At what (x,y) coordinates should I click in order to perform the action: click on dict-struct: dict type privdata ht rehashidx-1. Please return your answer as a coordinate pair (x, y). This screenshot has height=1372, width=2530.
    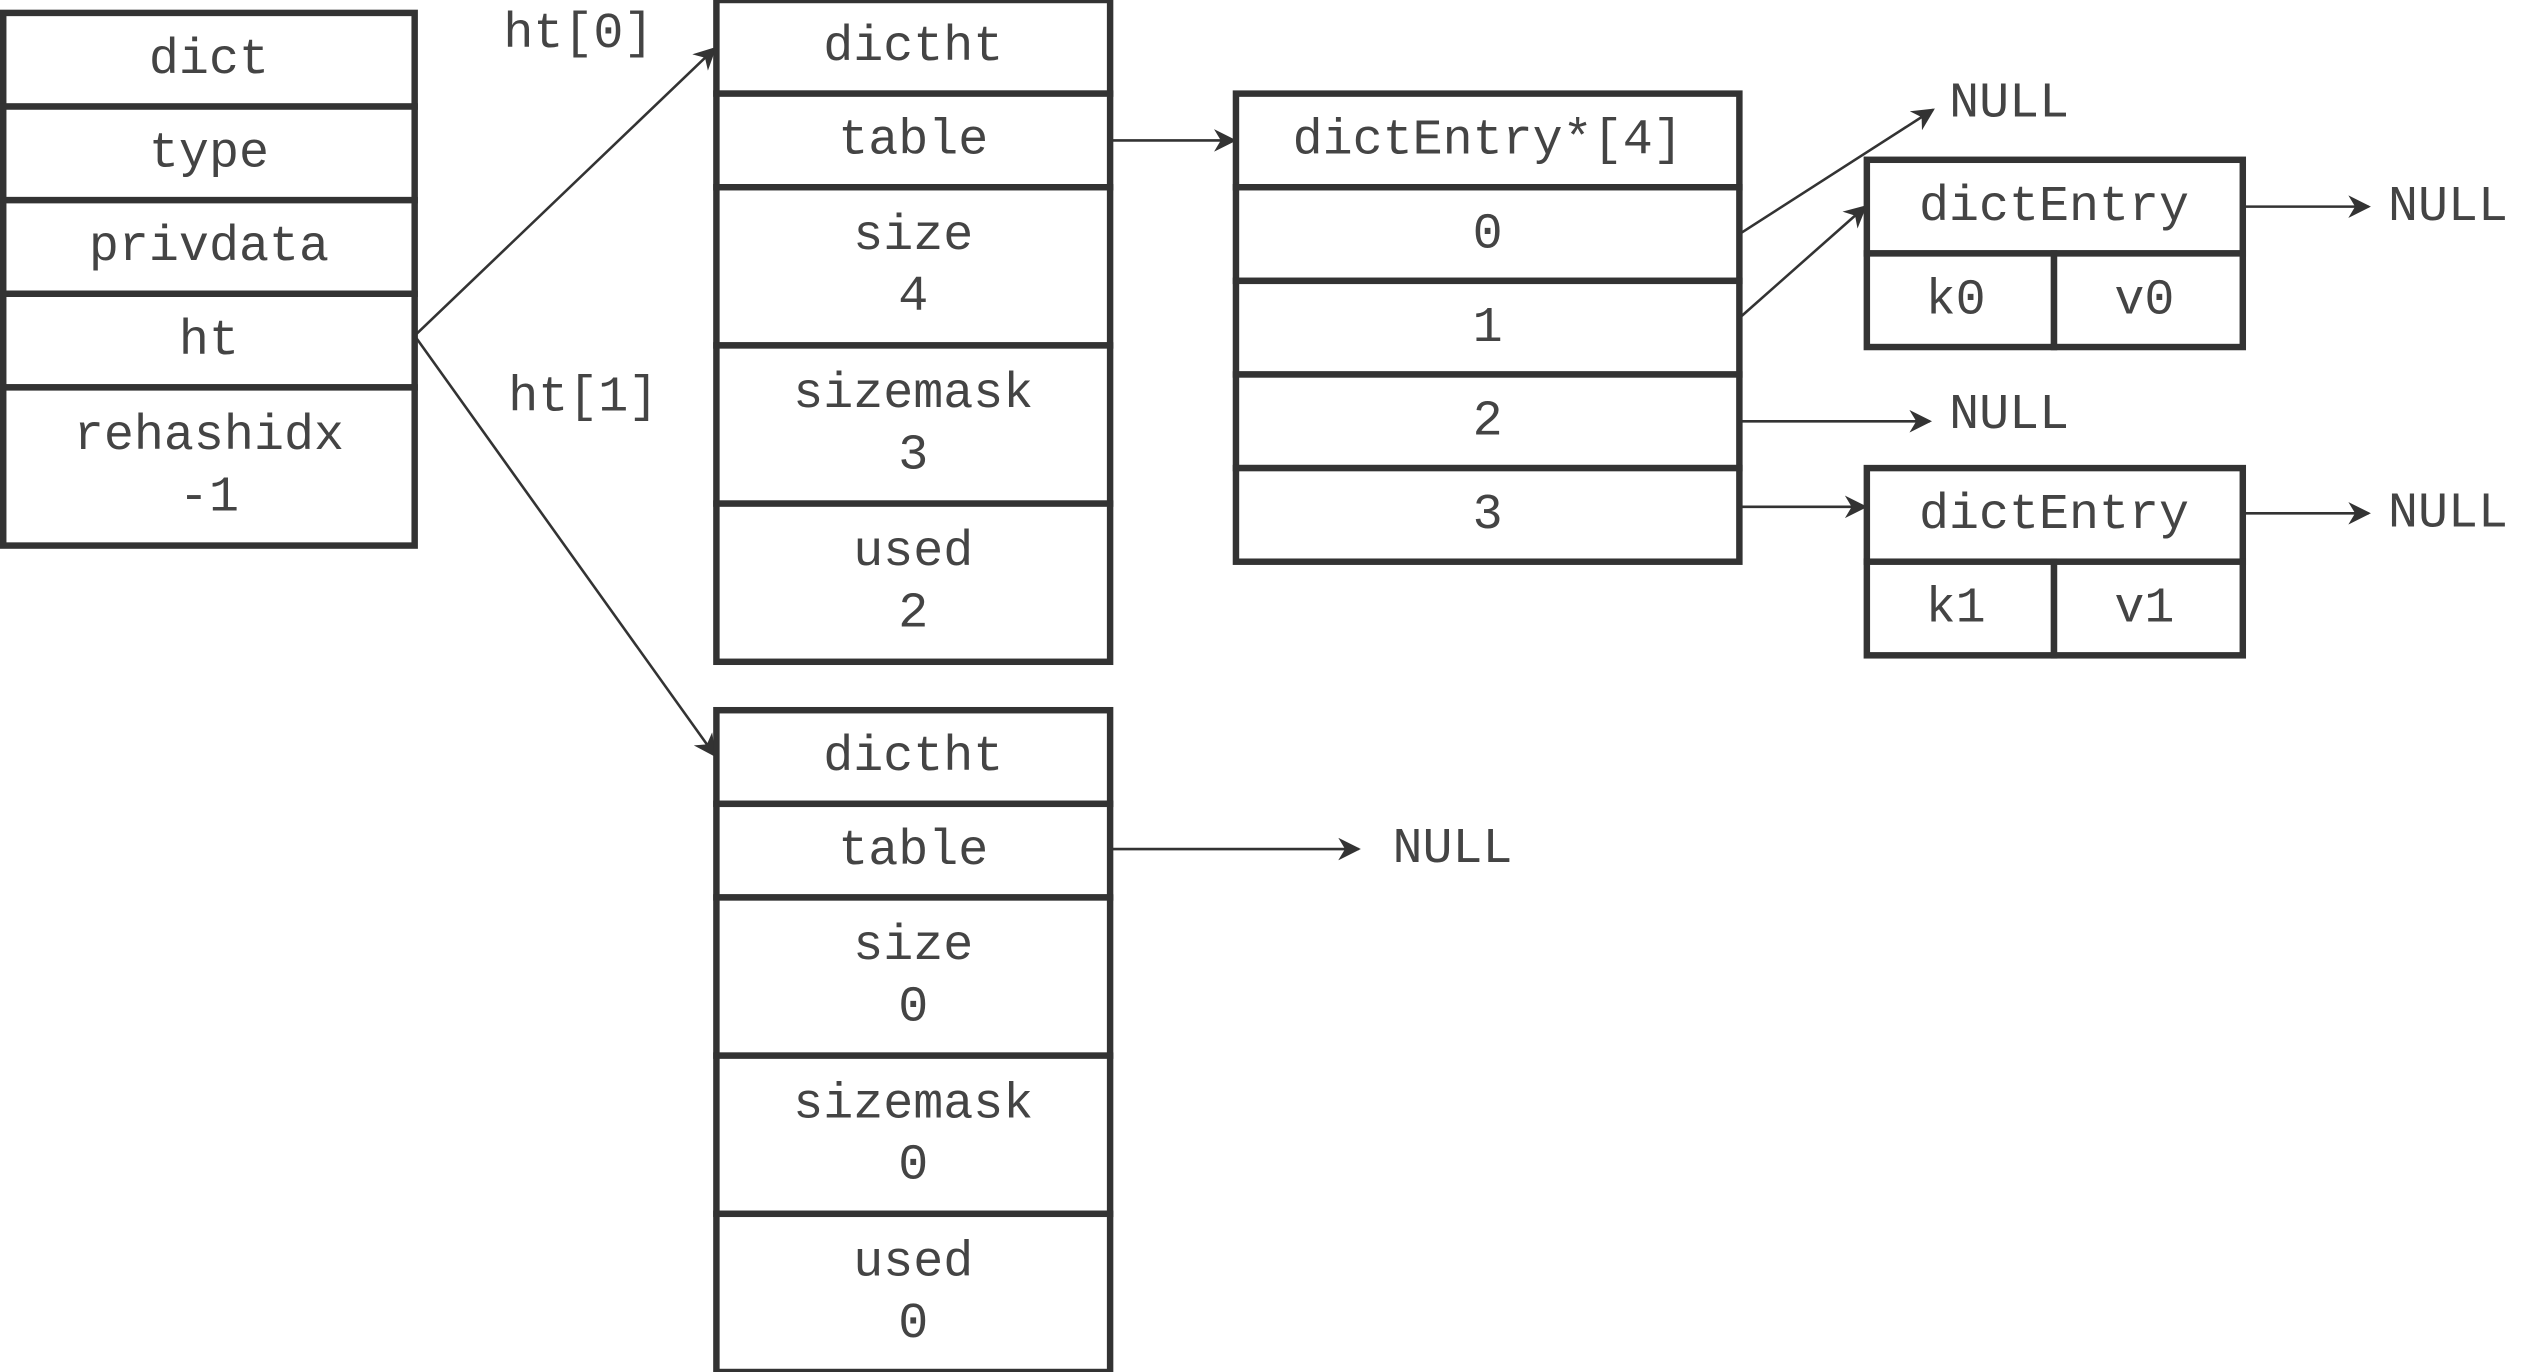
    Looking at the image, I should click on (209, 279).